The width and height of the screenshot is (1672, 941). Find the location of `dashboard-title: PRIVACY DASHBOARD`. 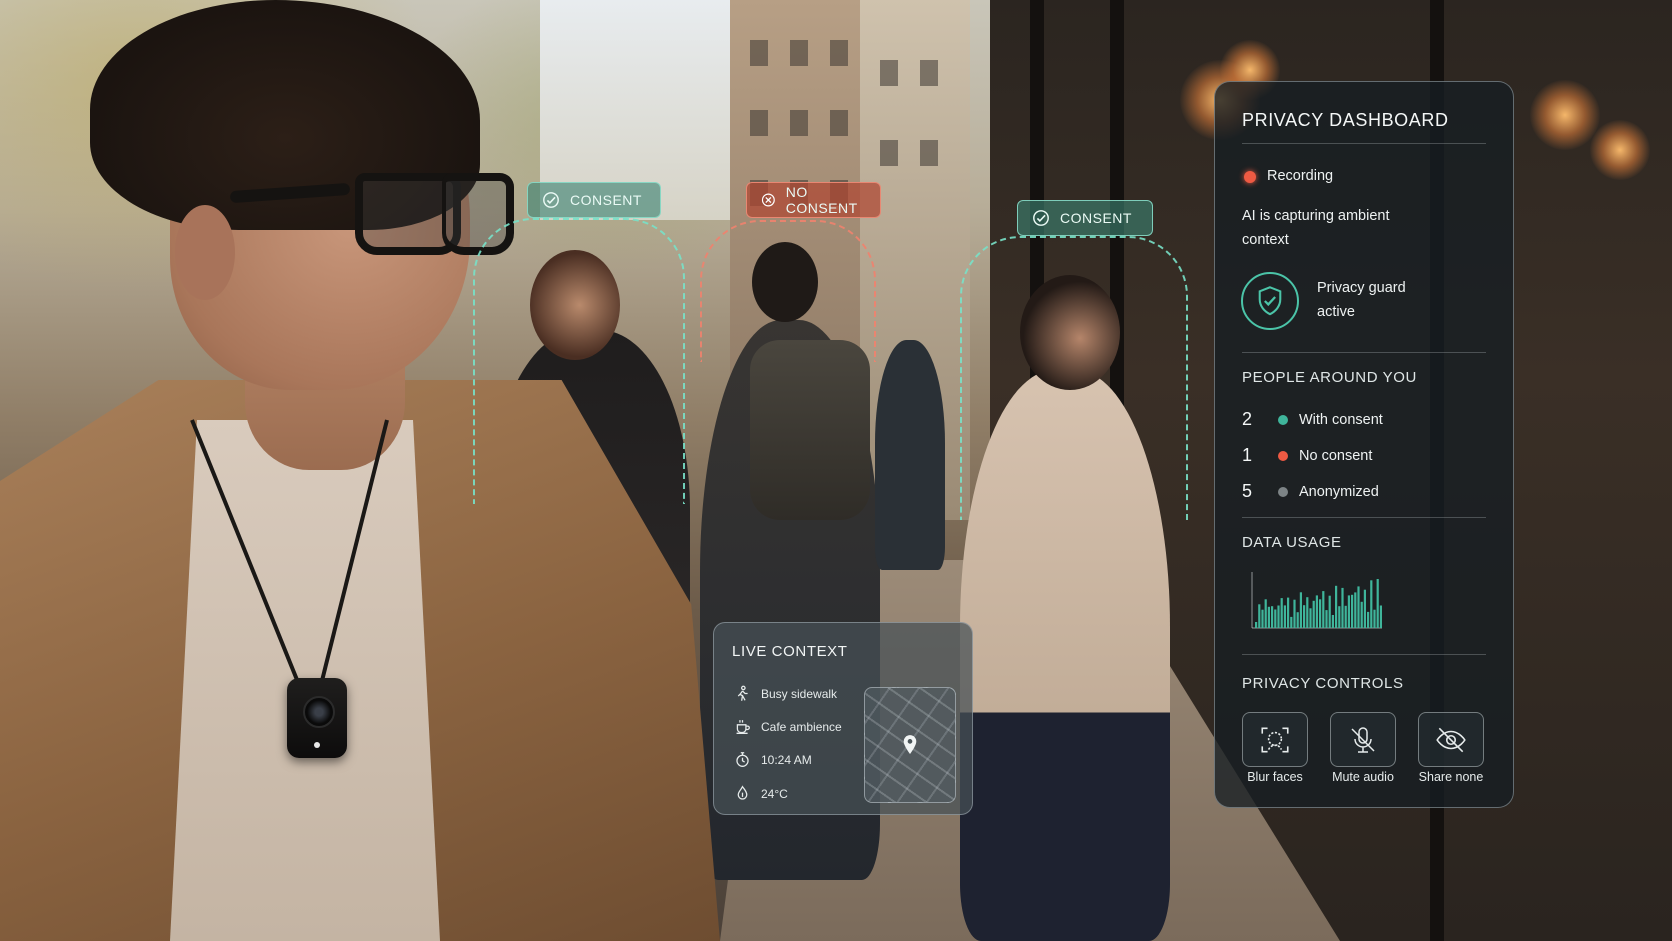

dashboard-title: PRIVACY DASHBOARD is located at coordinates (1345, 120).